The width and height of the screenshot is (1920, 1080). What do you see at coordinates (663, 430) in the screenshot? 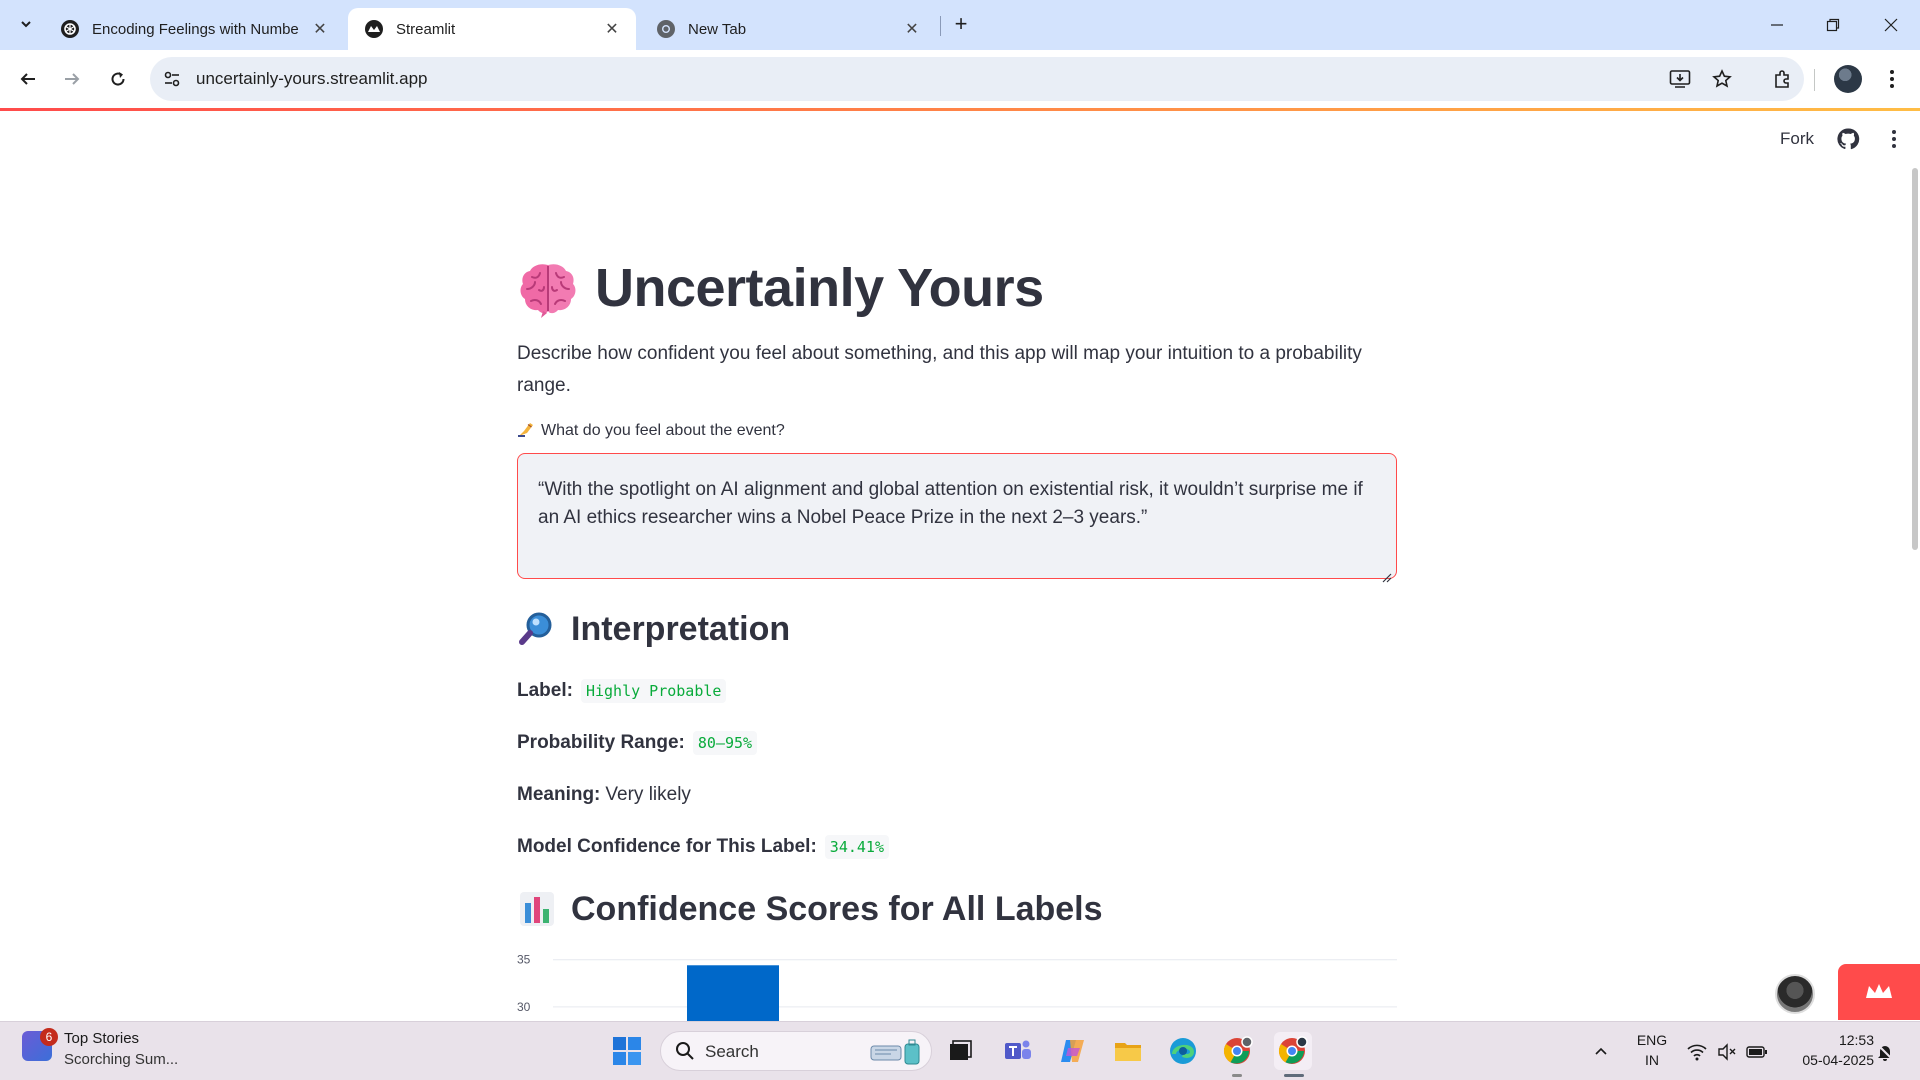
I see `event-input-label-text: What do you feel about the event?` at bounding box center [663, 430].